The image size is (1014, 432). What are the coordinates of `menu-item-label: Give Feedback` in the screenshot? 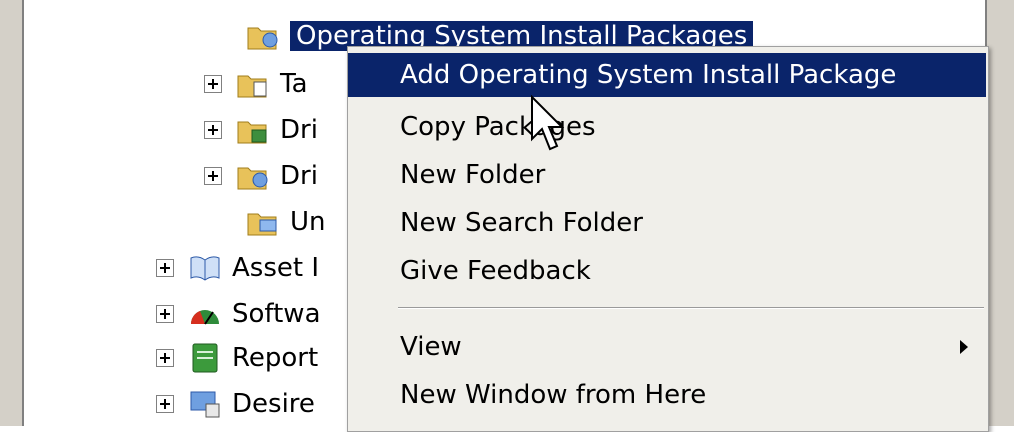 It's located at (495, 271).